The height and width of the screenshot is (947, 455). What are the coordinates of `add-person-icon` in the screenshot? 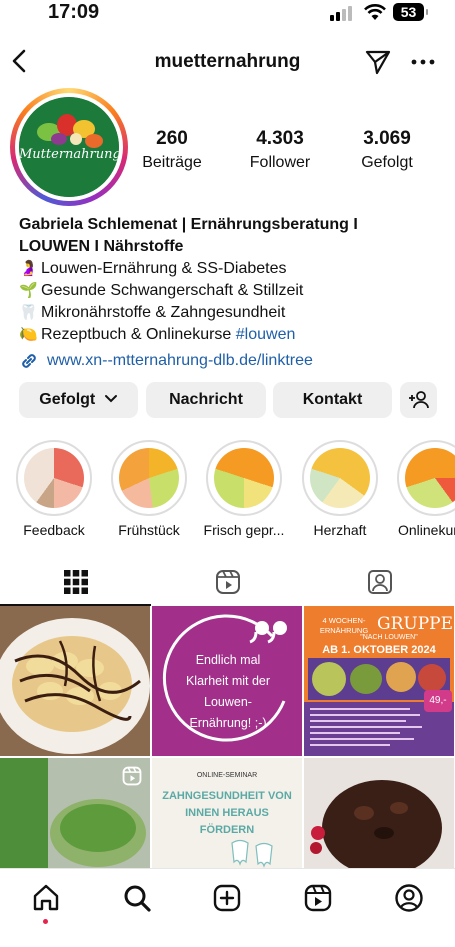 It's located at (418, 400).